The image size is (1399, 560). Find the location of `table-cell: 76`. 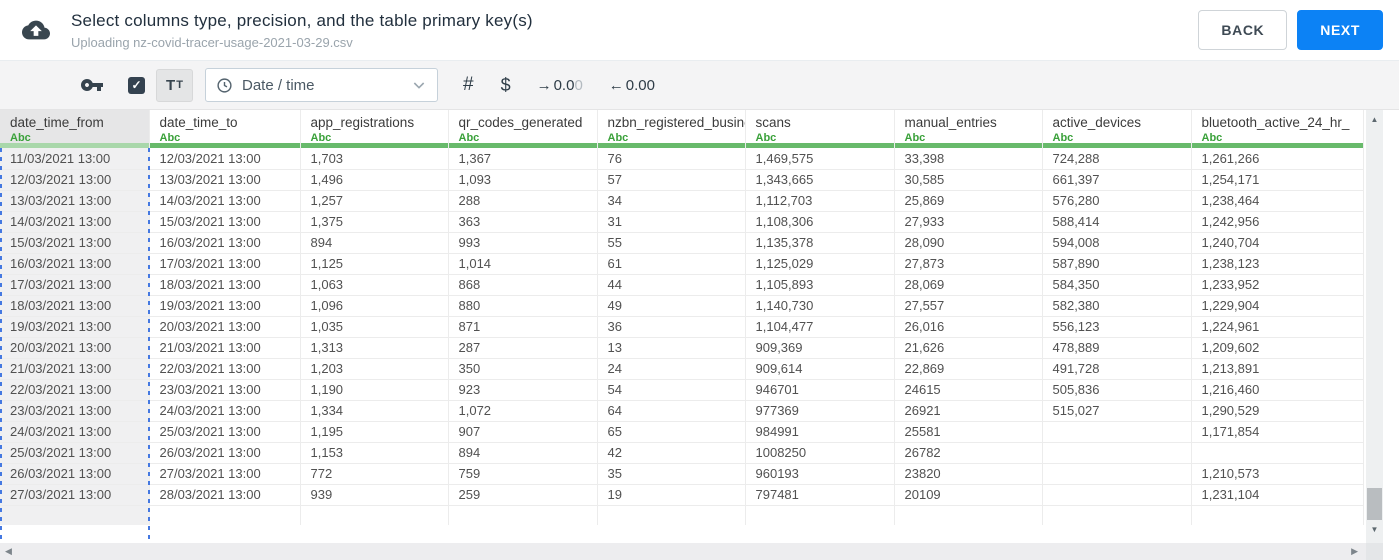

table-cell: 76 is located at coordinates (671, 159).